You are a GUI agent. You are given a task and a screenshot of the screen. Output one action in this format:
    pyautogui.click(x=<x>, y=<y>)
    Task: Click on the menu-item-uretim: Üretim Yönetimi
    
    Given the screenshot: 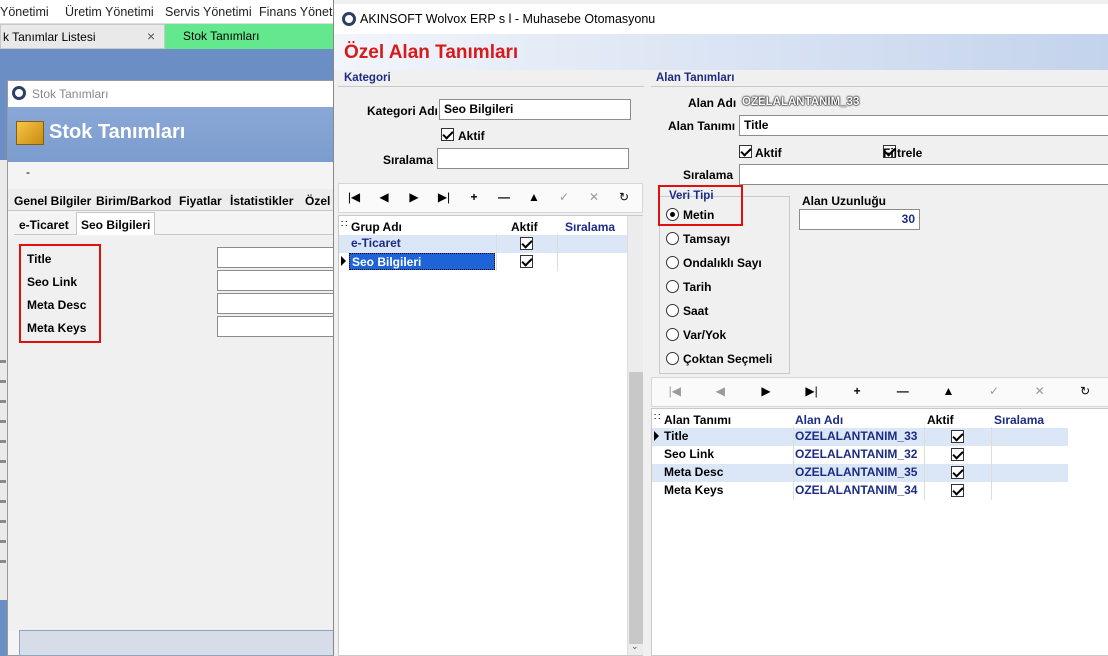 What is the action you would take?
    pyautogui.click(x=109, y=12)
    